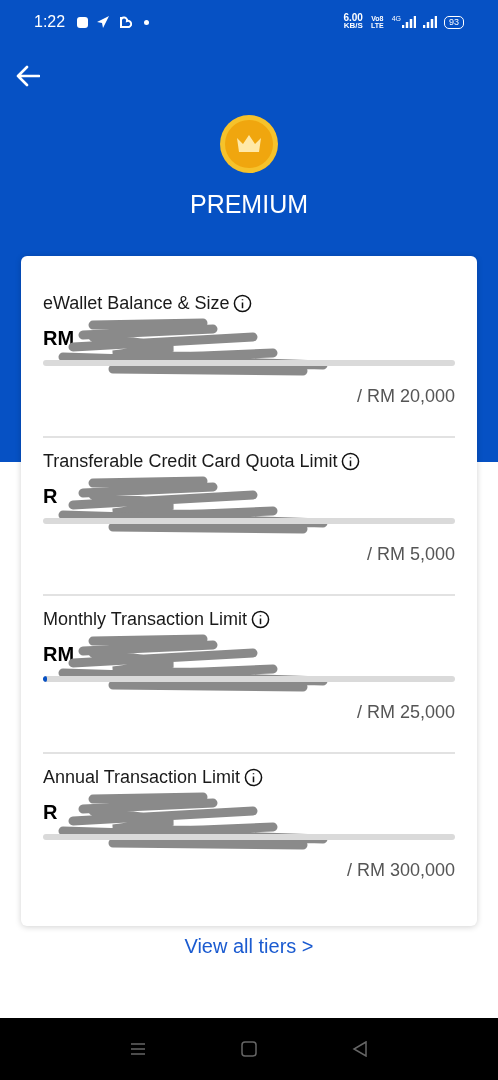  I want to click on back-icon, so click(360, 1049).